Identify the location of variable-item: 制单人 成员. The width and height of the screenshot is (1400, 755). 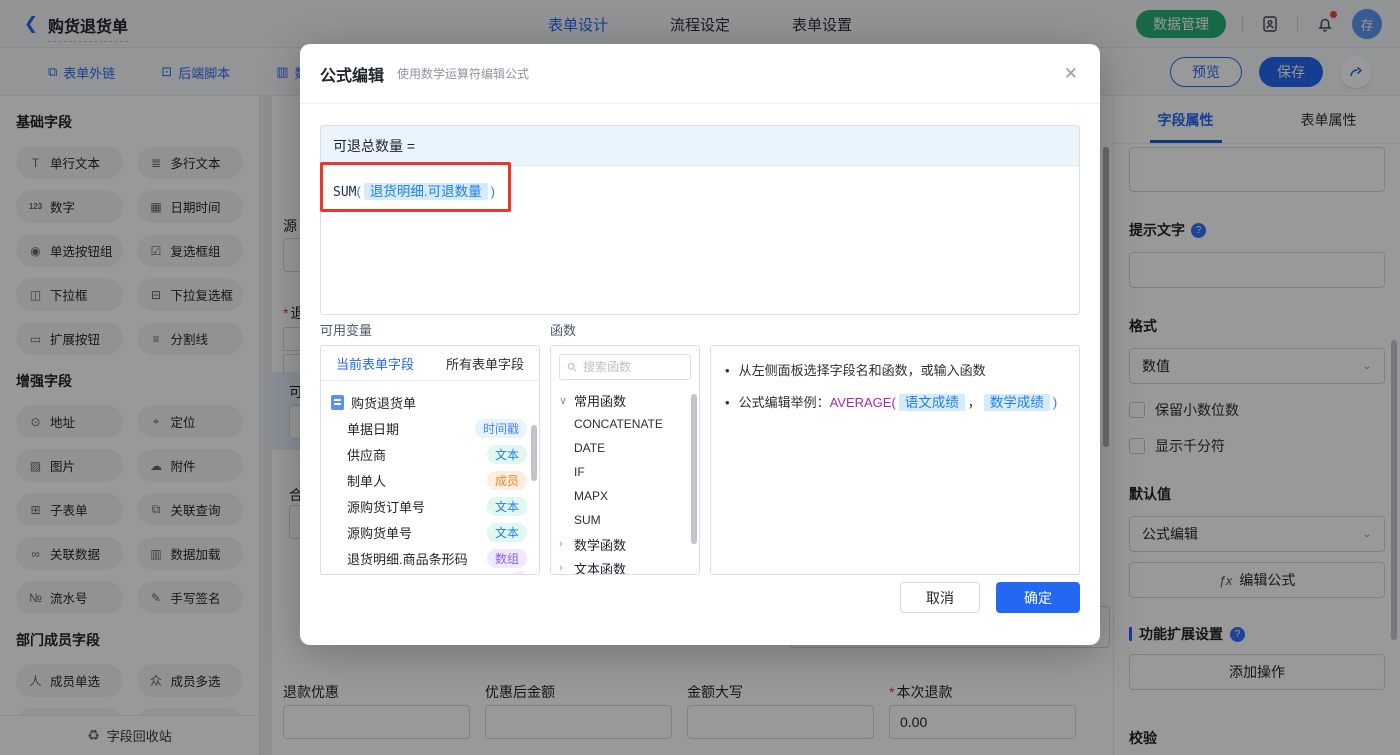
(430, 480).